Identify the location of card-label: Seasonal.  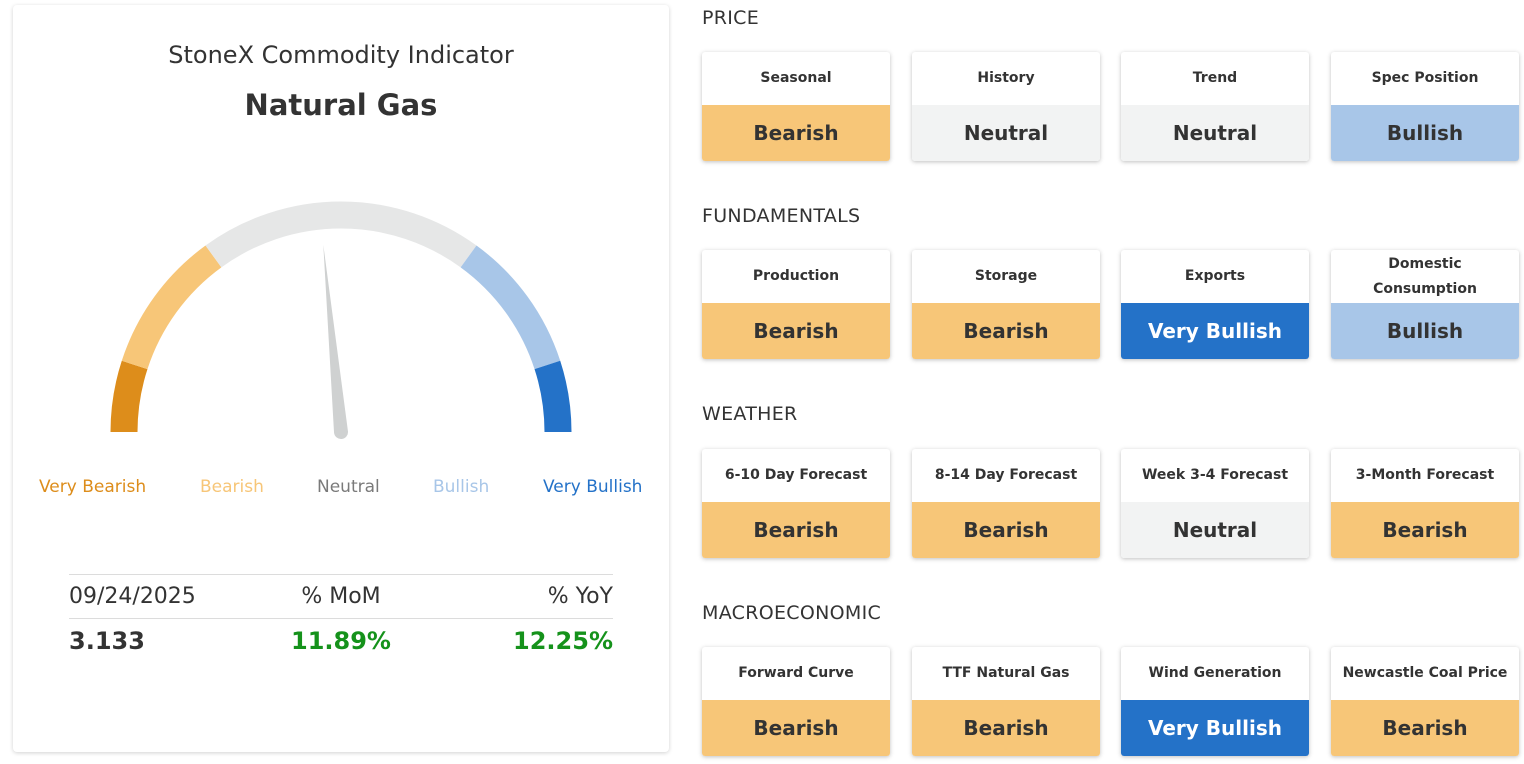
(796, 78).